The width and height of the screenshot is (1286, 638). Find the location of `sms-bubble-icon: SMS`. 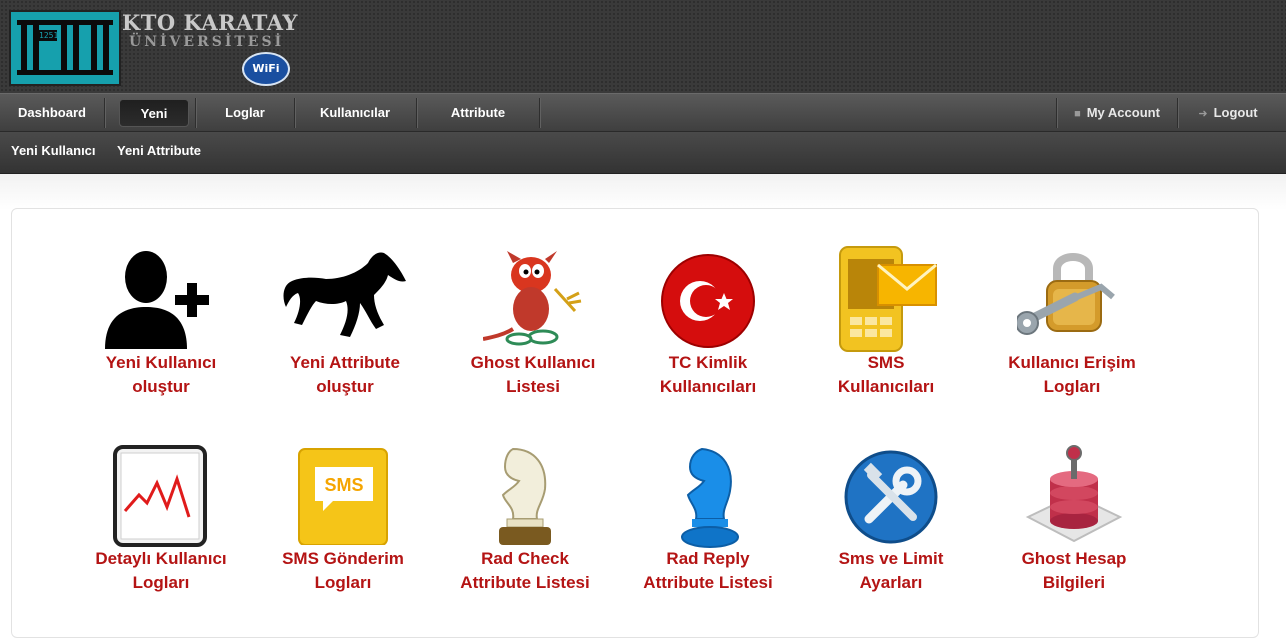

sms-bubble-icon: SMS is located at coordinates (343, 495).